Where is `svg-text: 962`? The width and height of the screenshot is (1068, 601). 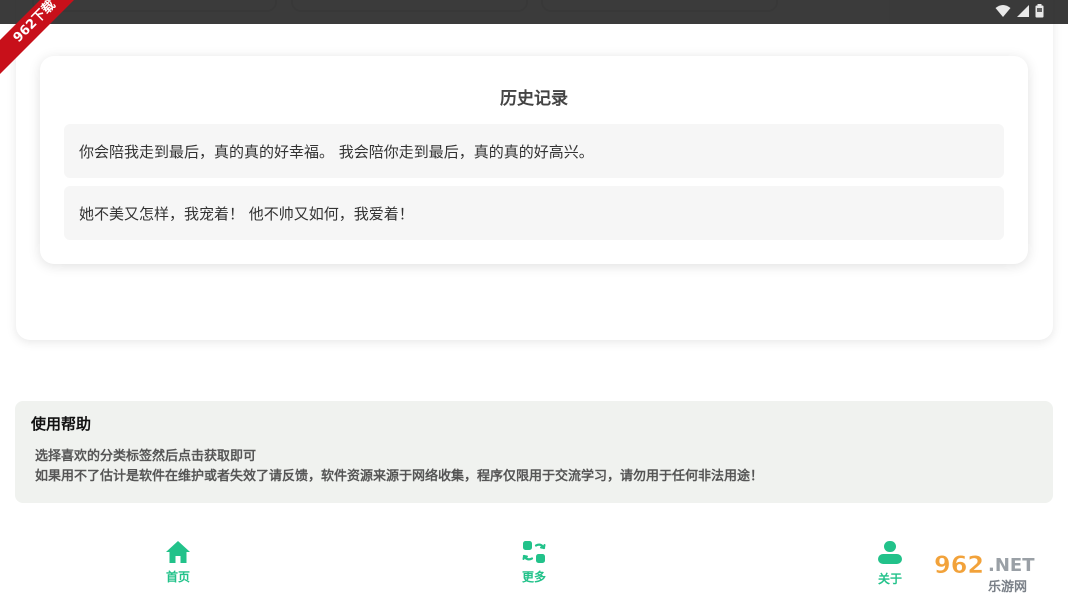
svg-text: 962 is located at coordinates (959, 565).